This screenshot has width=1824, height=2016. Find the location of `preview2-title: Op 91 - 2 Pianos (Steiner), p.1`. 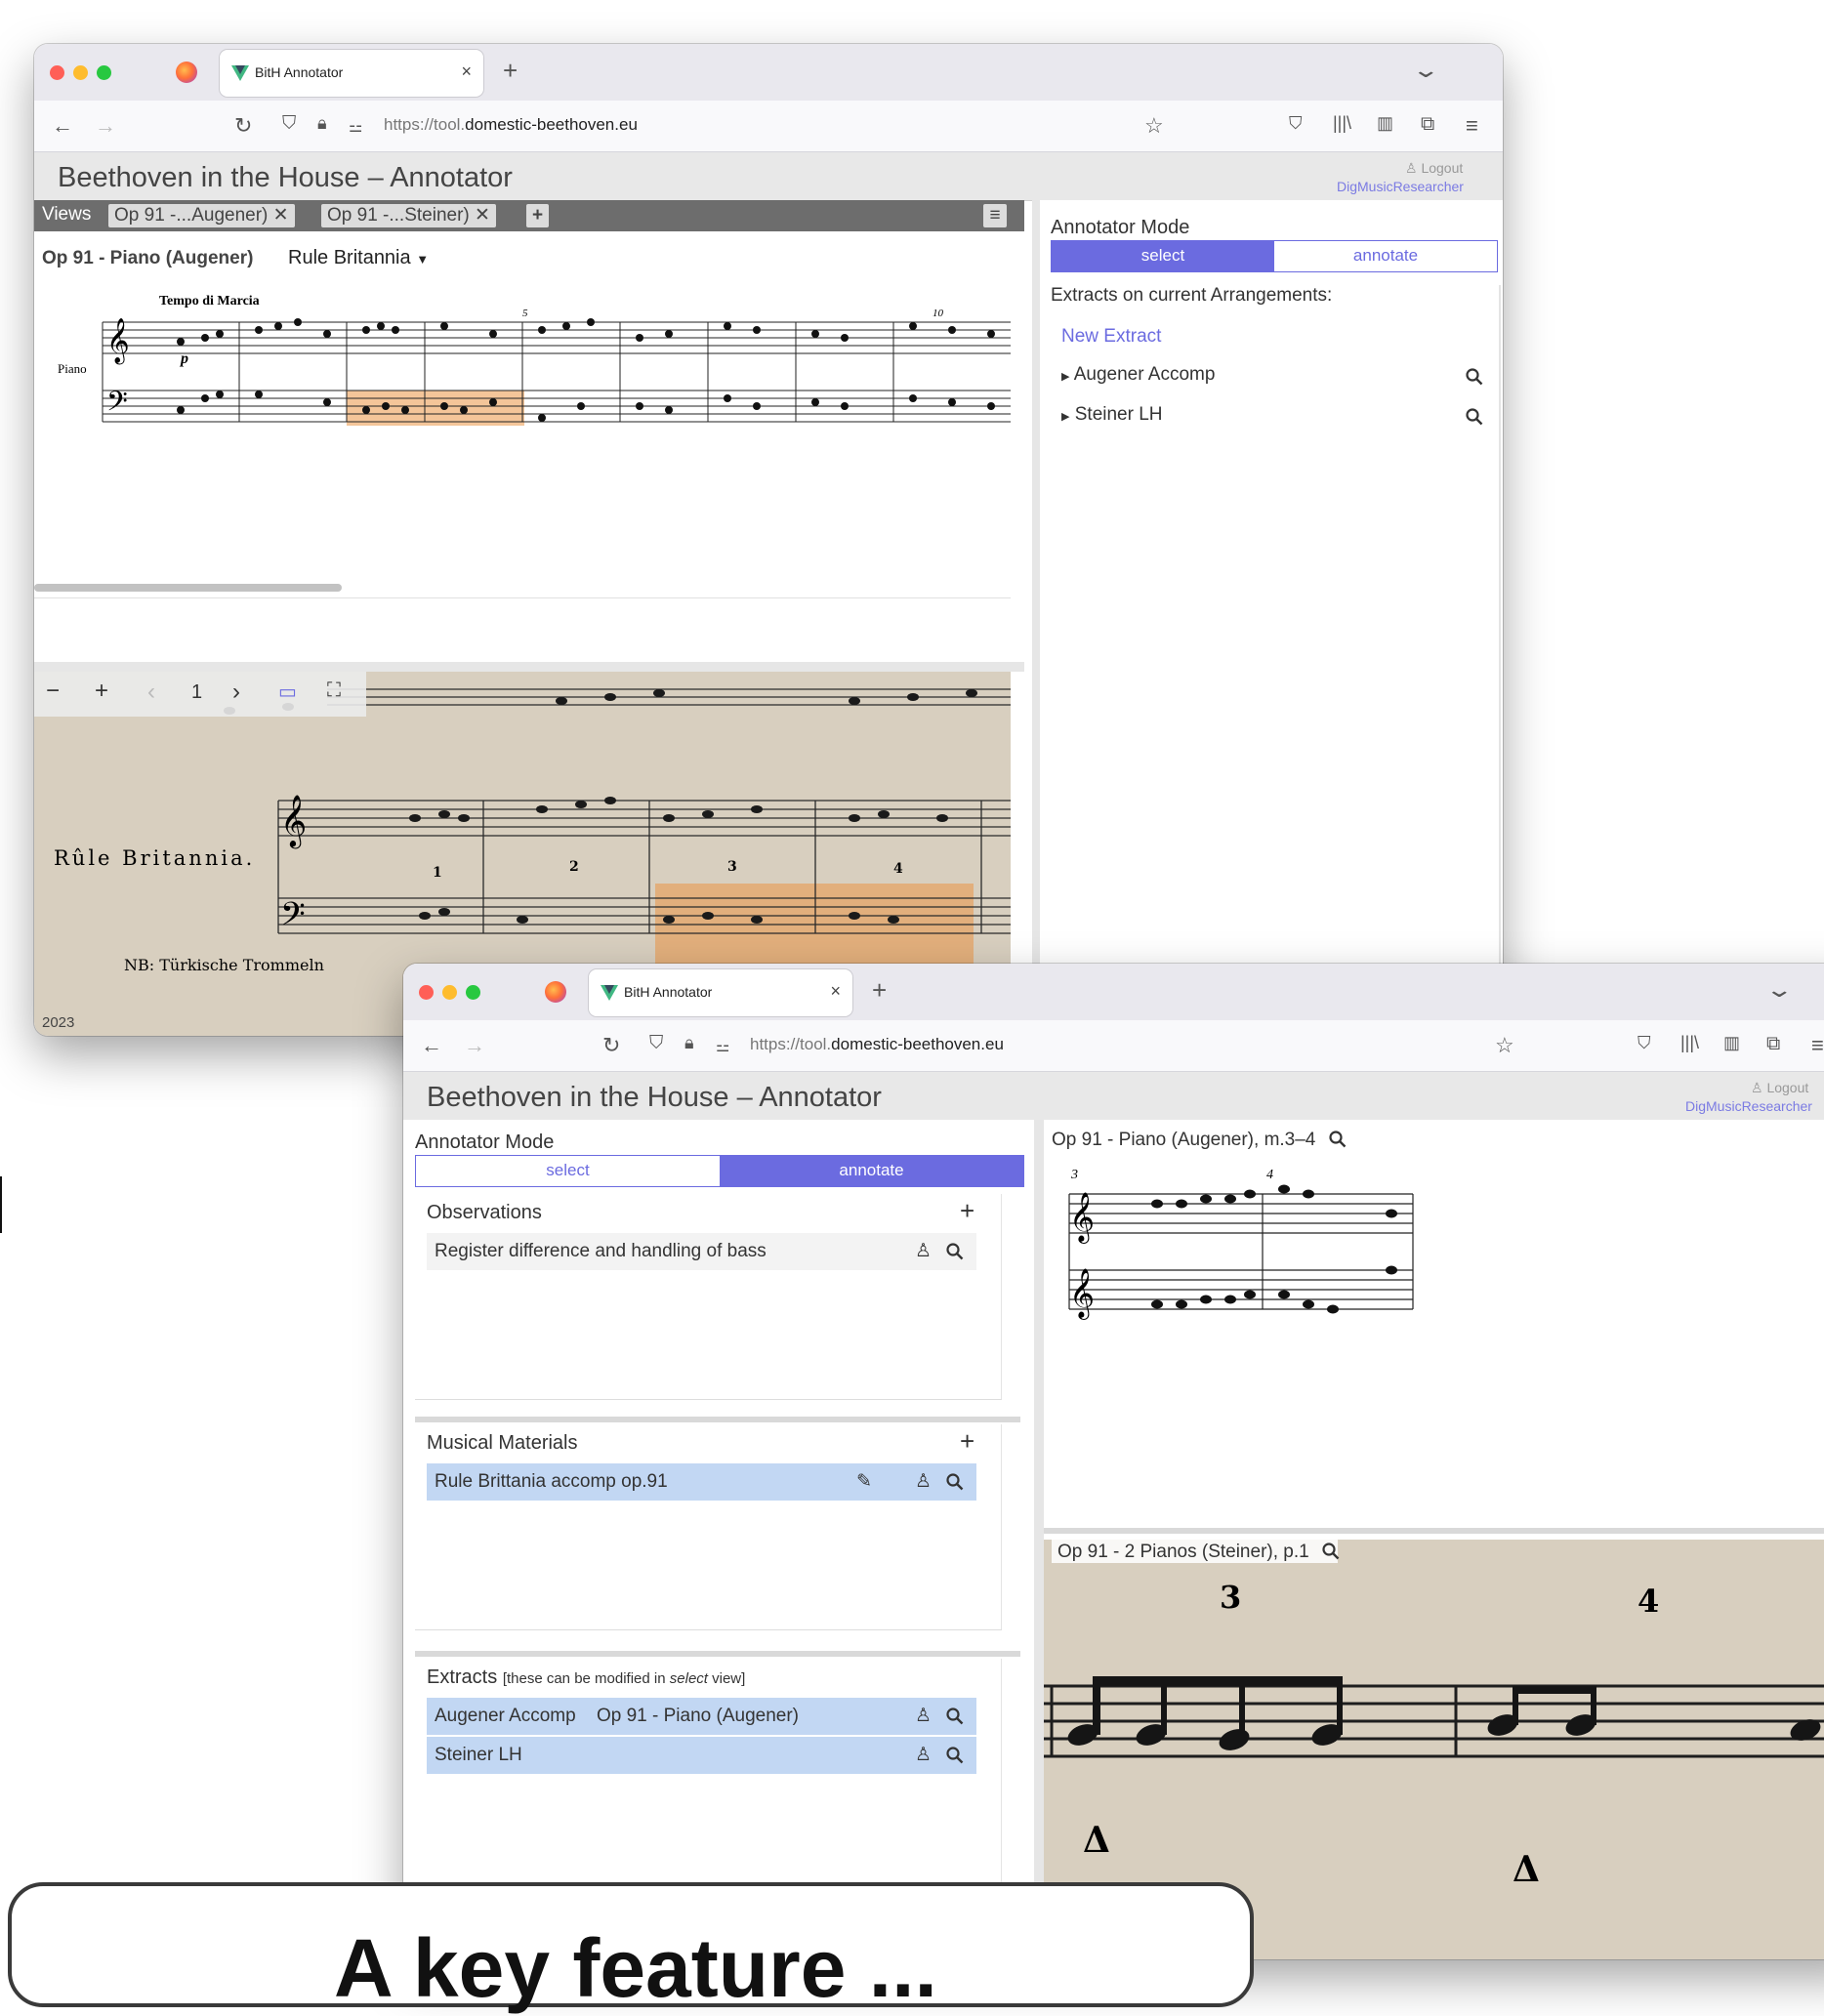

preview2-title: Op 91 - 2 Pianos (Steiner), p.1 is located at coordinates (1196, 1552).